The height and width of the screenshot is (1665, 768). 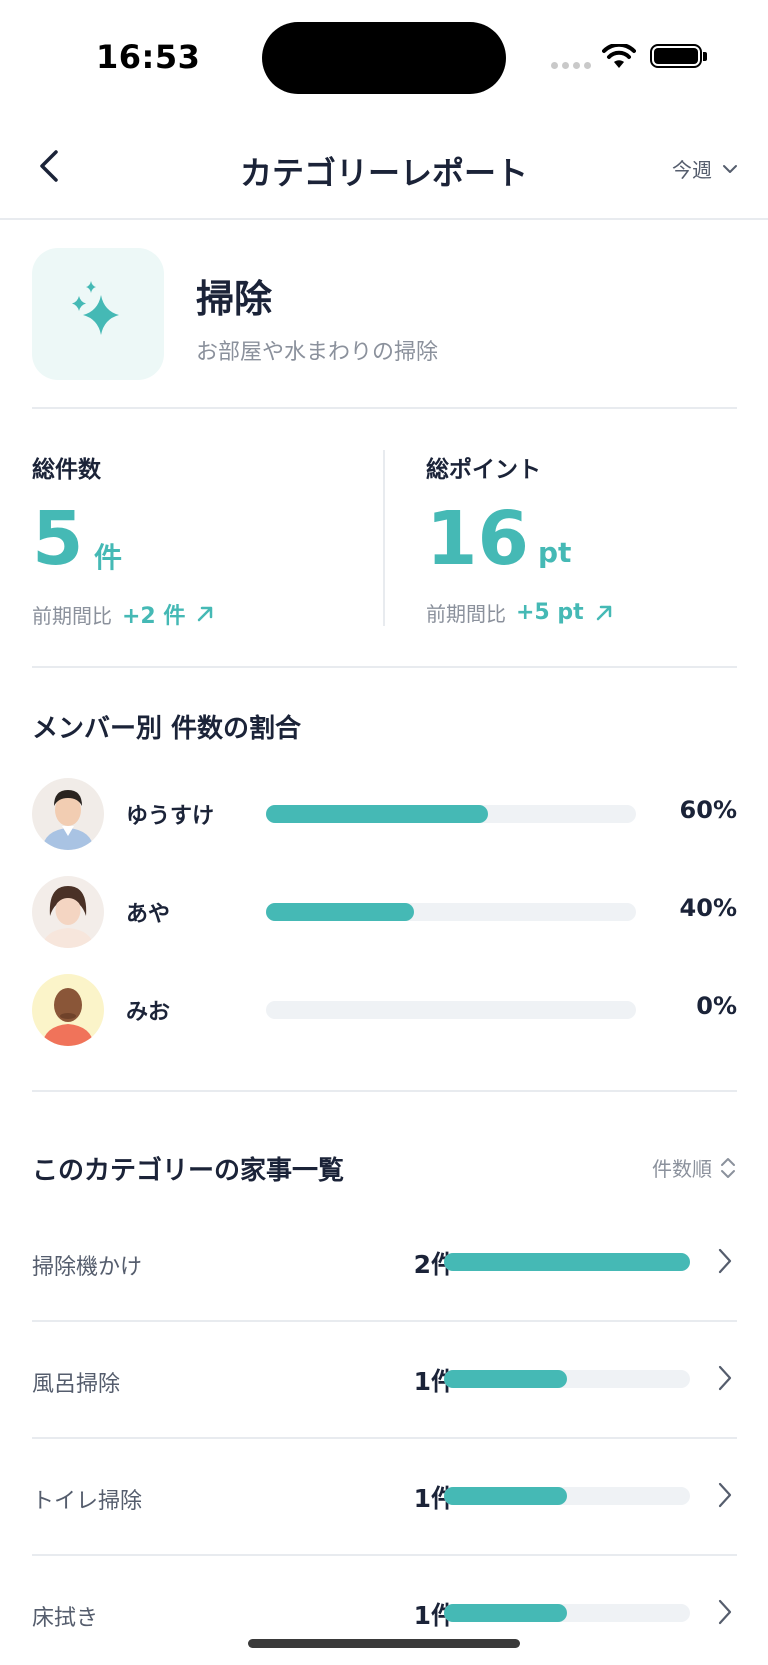 I want to click on status-bar: 16:53, so click(x=384, y=55).